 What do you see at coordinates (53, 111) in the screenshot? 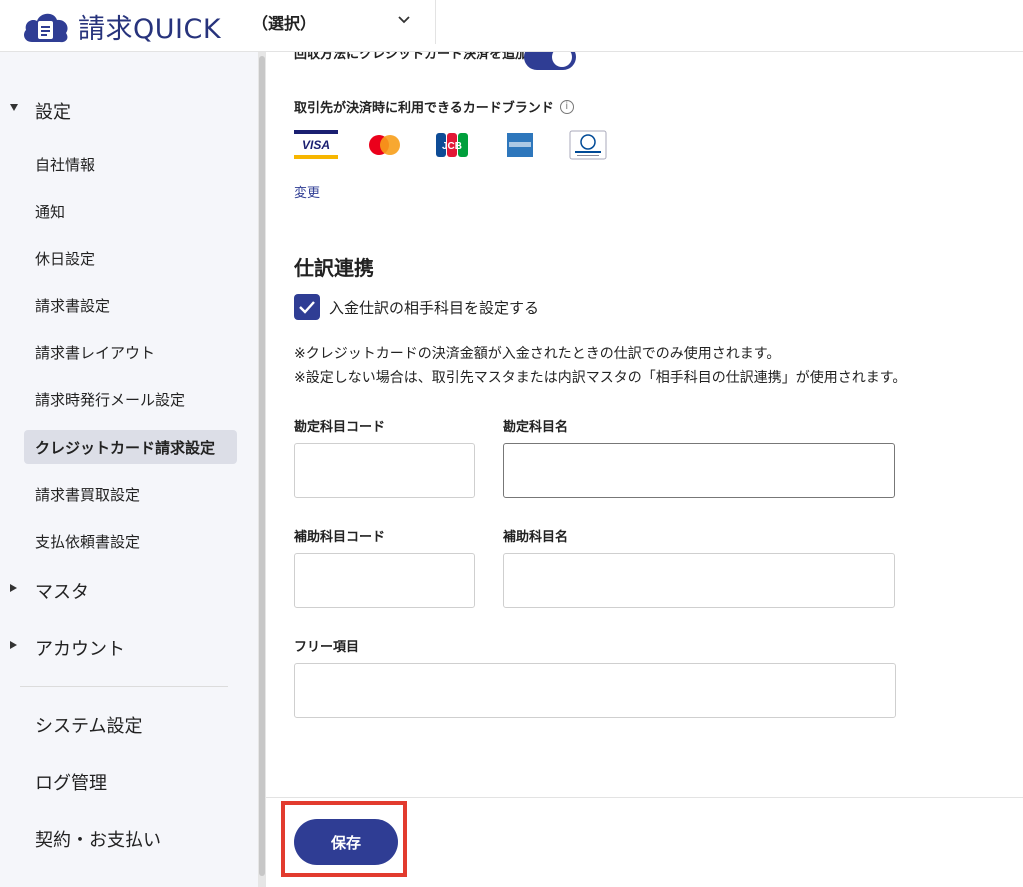
I see `sidebar-group-settings: 設定` at bounding box center [53, 111].